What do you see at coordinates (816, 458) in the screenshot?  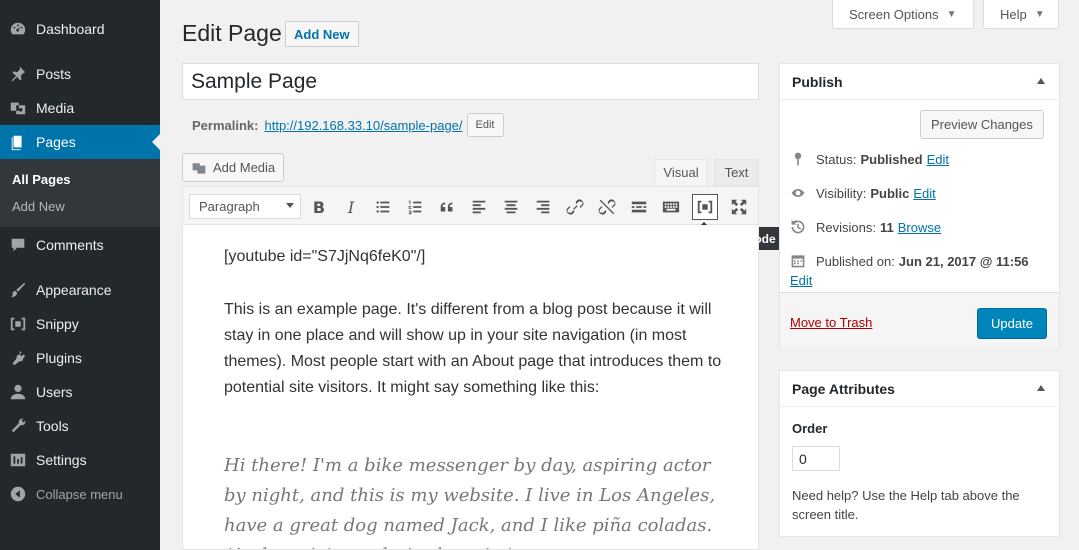 I see `order-input: 0` at bounding box center [816, 458].